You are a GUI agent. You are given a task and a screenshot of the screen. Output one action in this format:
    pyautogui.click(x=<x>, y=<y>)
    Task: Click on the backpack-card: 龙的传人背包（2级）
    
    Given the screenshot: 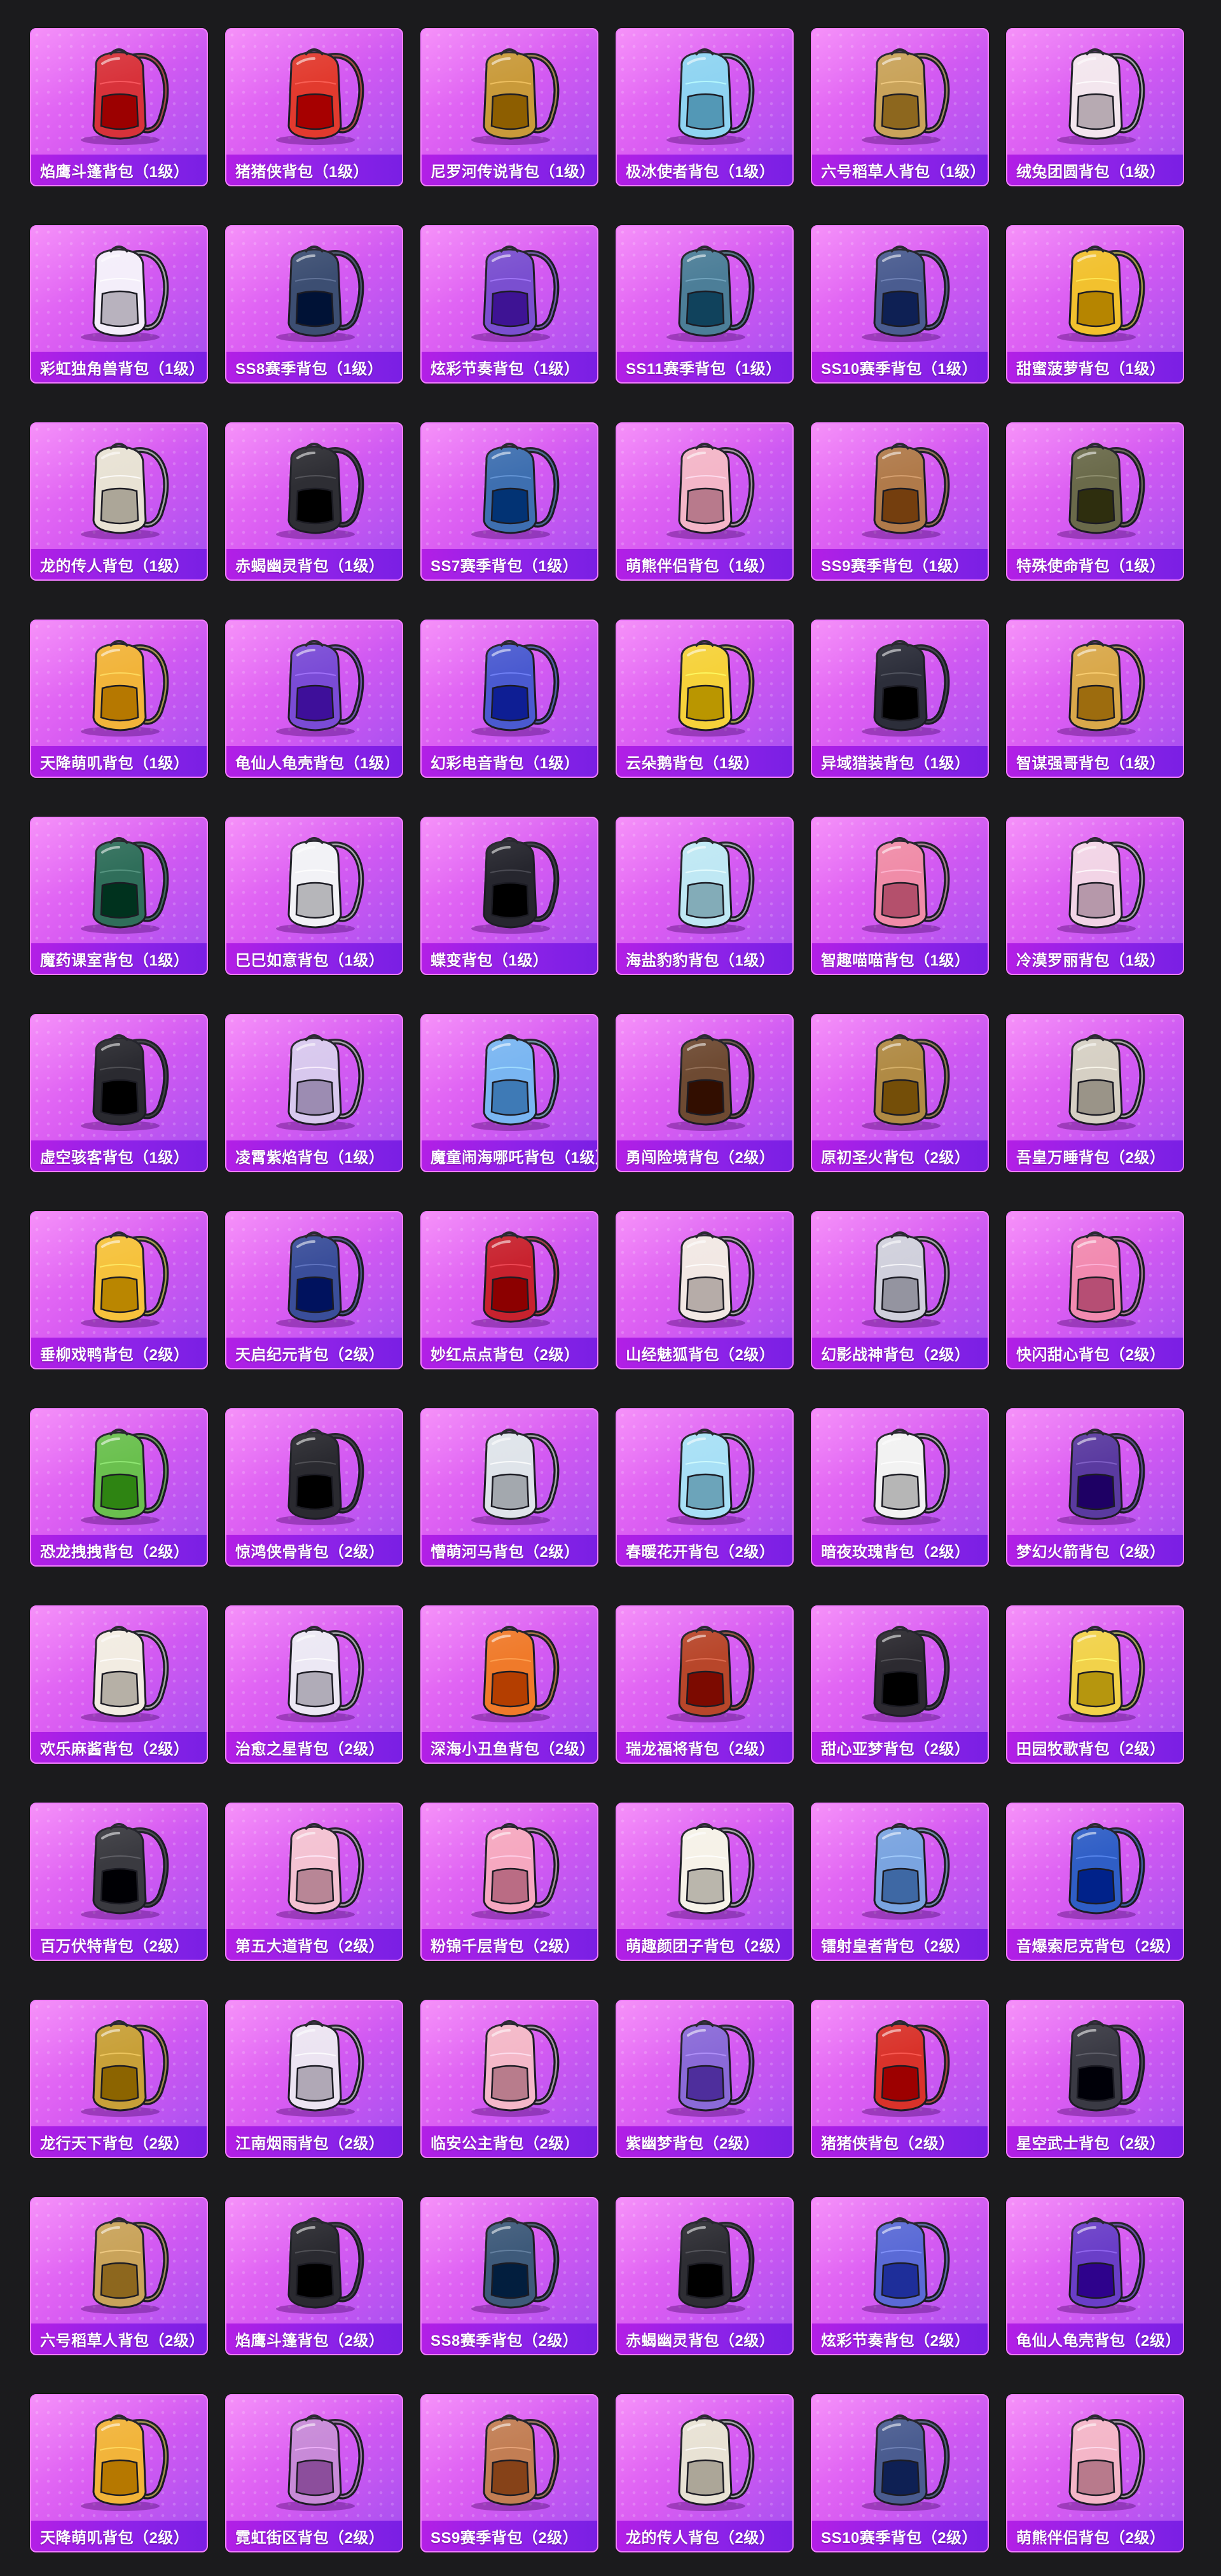 What is the action you would take?
    pyautogui.click(x=705, y=2473)
    